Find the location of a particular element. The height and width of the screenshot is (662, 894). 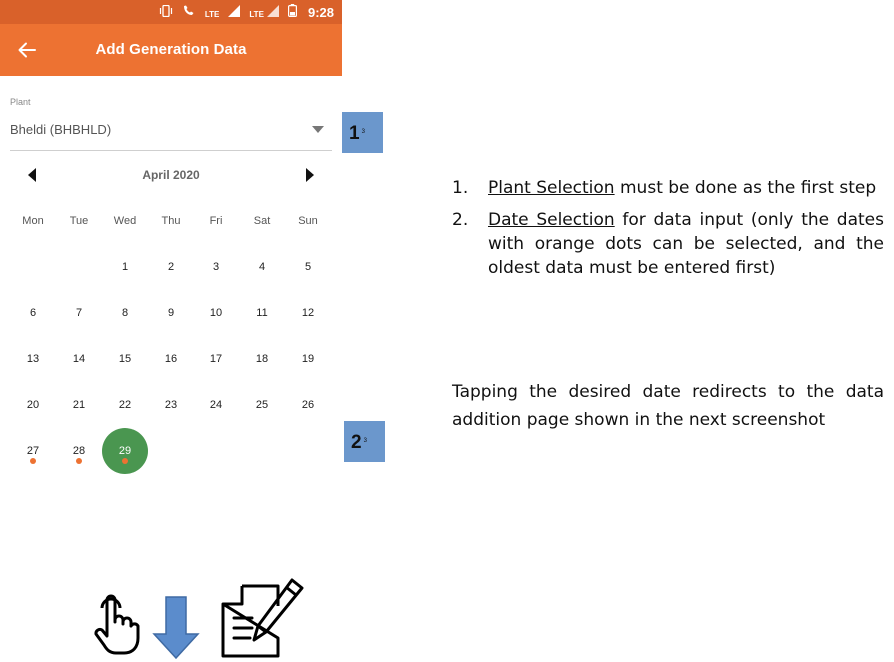

day-number: 21 is located at coordinates (79, 405).